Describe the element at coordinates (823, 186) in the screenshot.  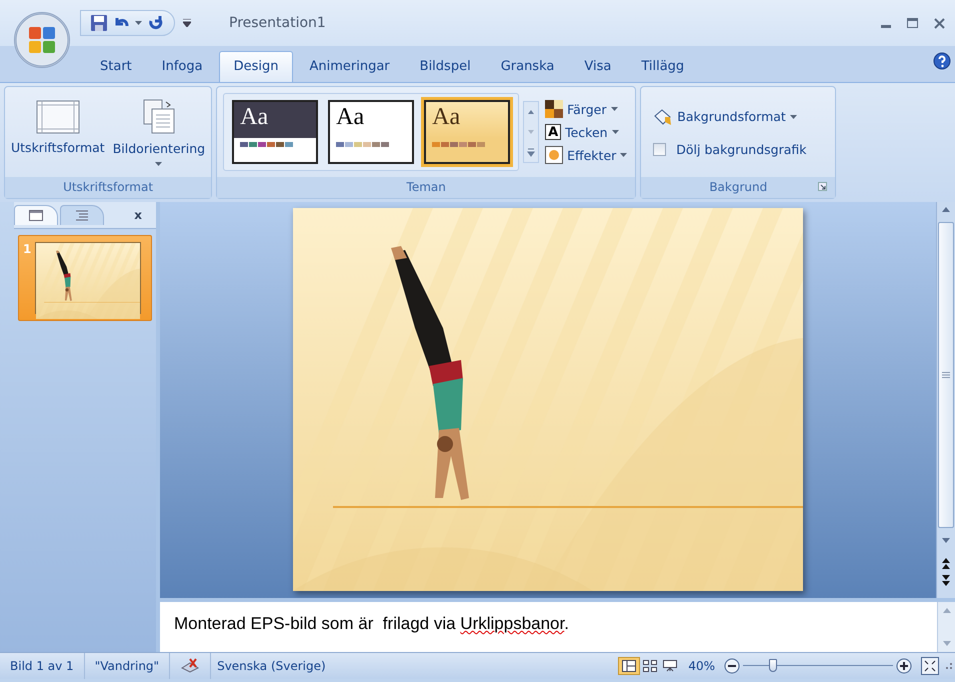
I see `dialog-launcher-icon` at that location.